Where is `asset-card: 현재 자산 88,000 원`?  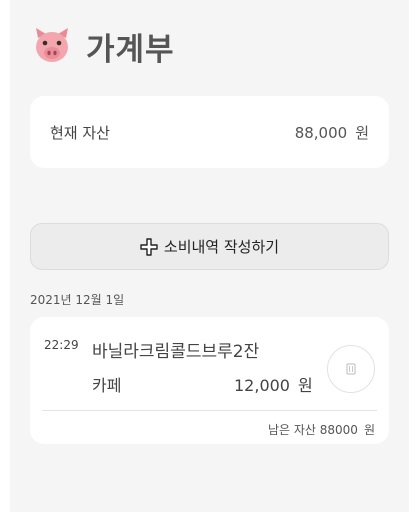 asset-card: 현재 자산 88,000 원 is located at coordinates (209, 132).